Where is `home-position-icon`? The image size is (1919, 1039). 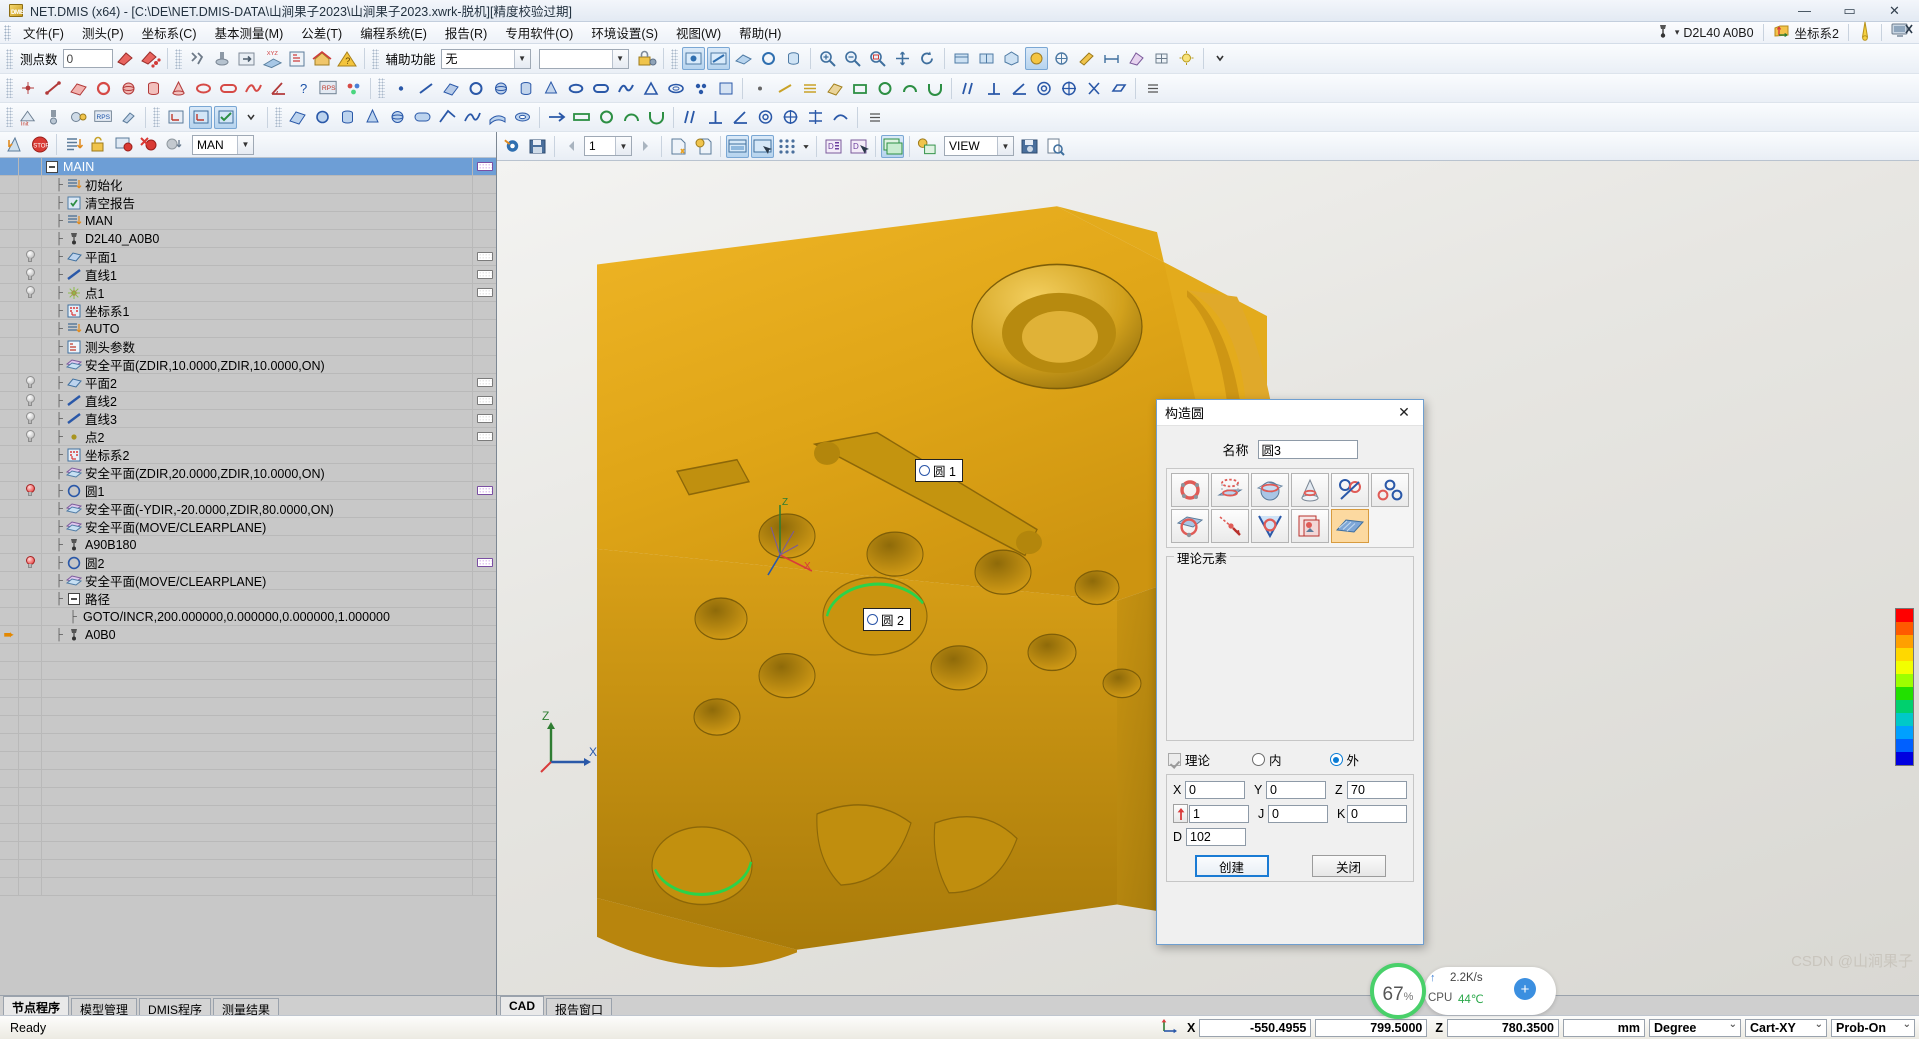
home-position-icon is located at coordinates (322, 58).